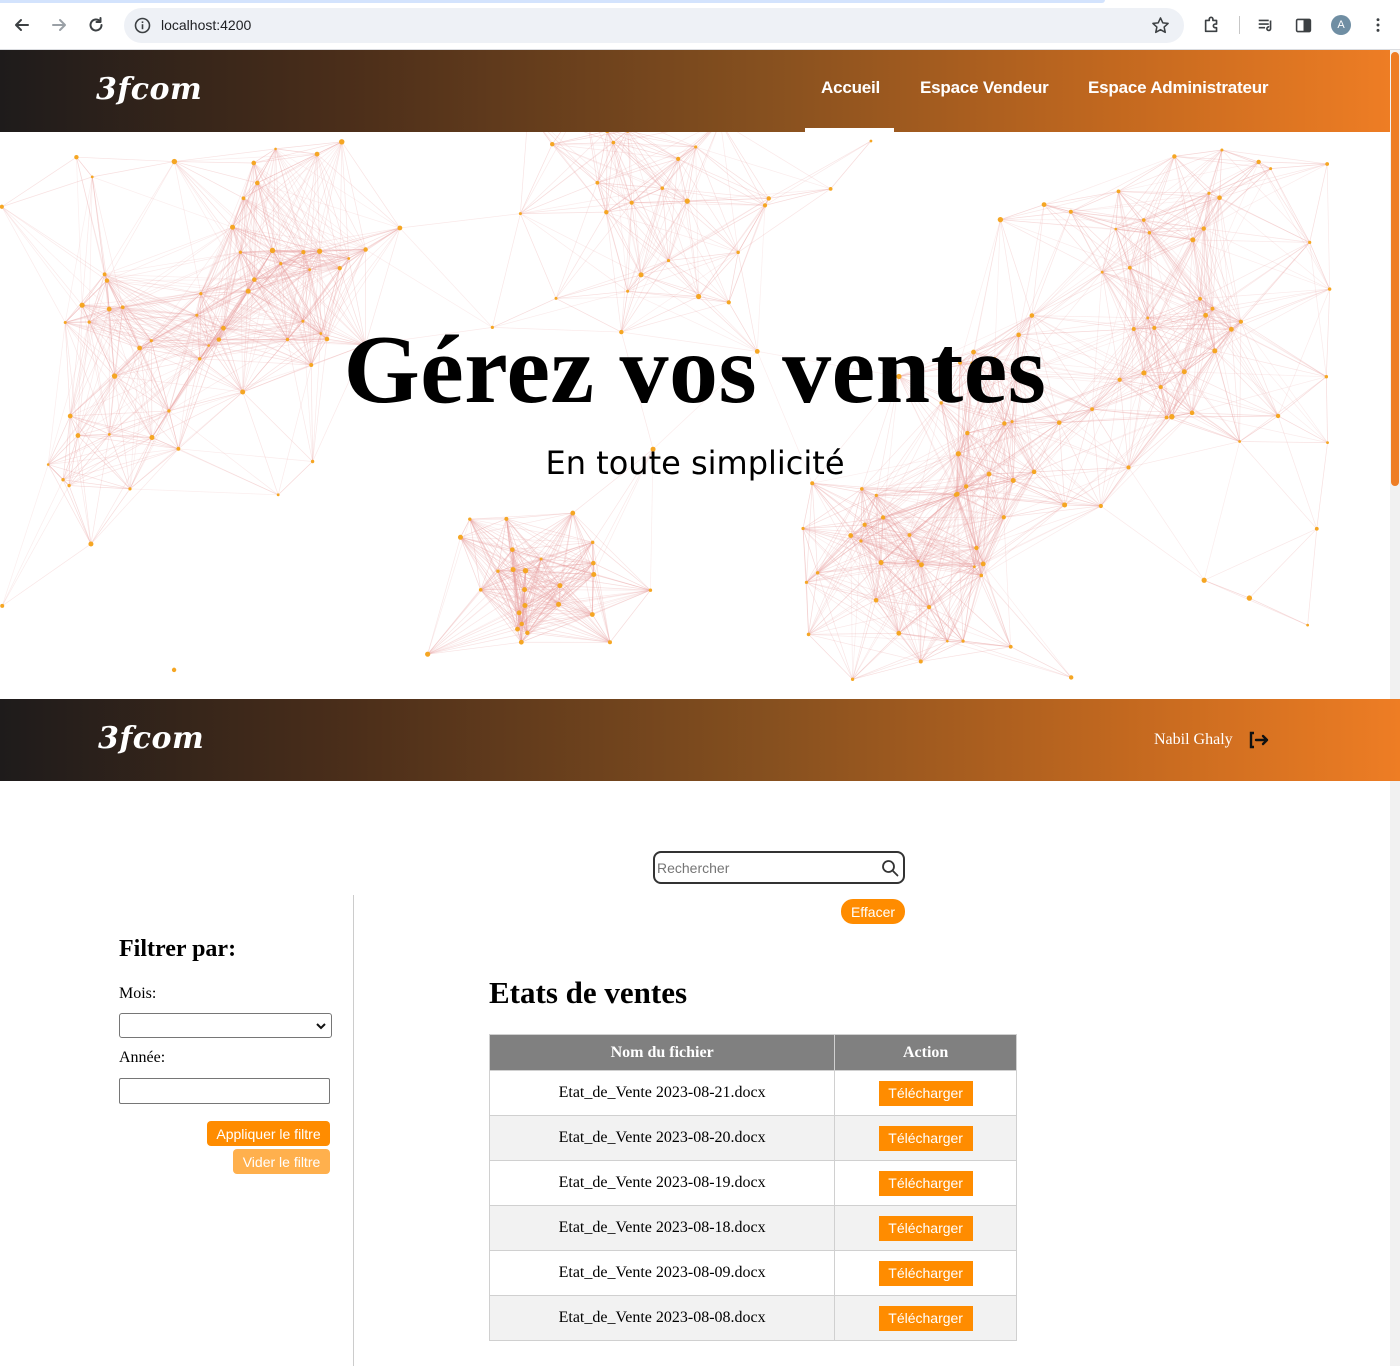  I want to click on clear-search-button: Effacer, so click(873, 911).